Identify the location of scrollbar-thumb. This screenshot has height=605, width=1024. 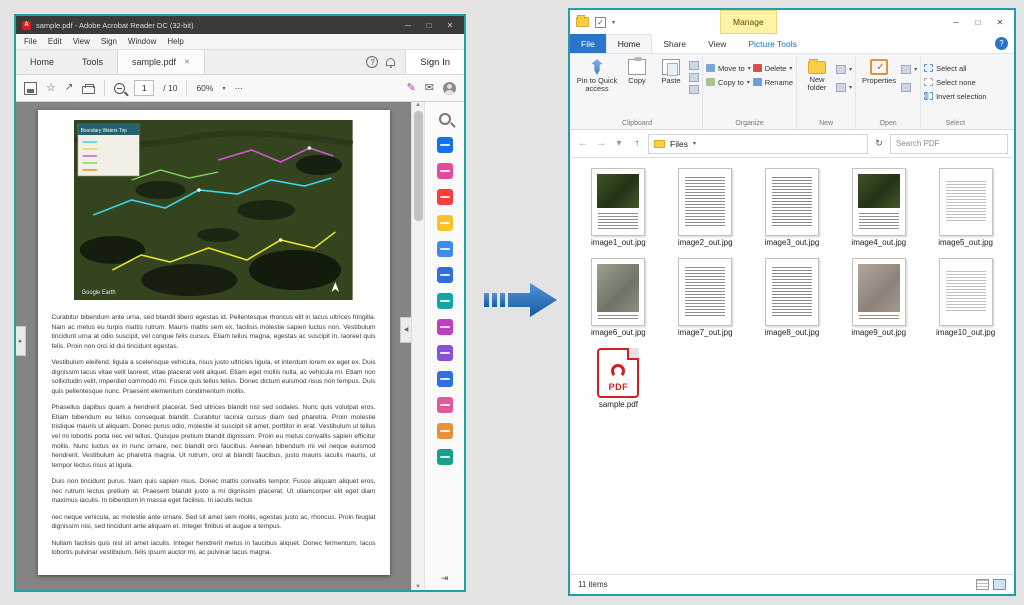
(418, 166).